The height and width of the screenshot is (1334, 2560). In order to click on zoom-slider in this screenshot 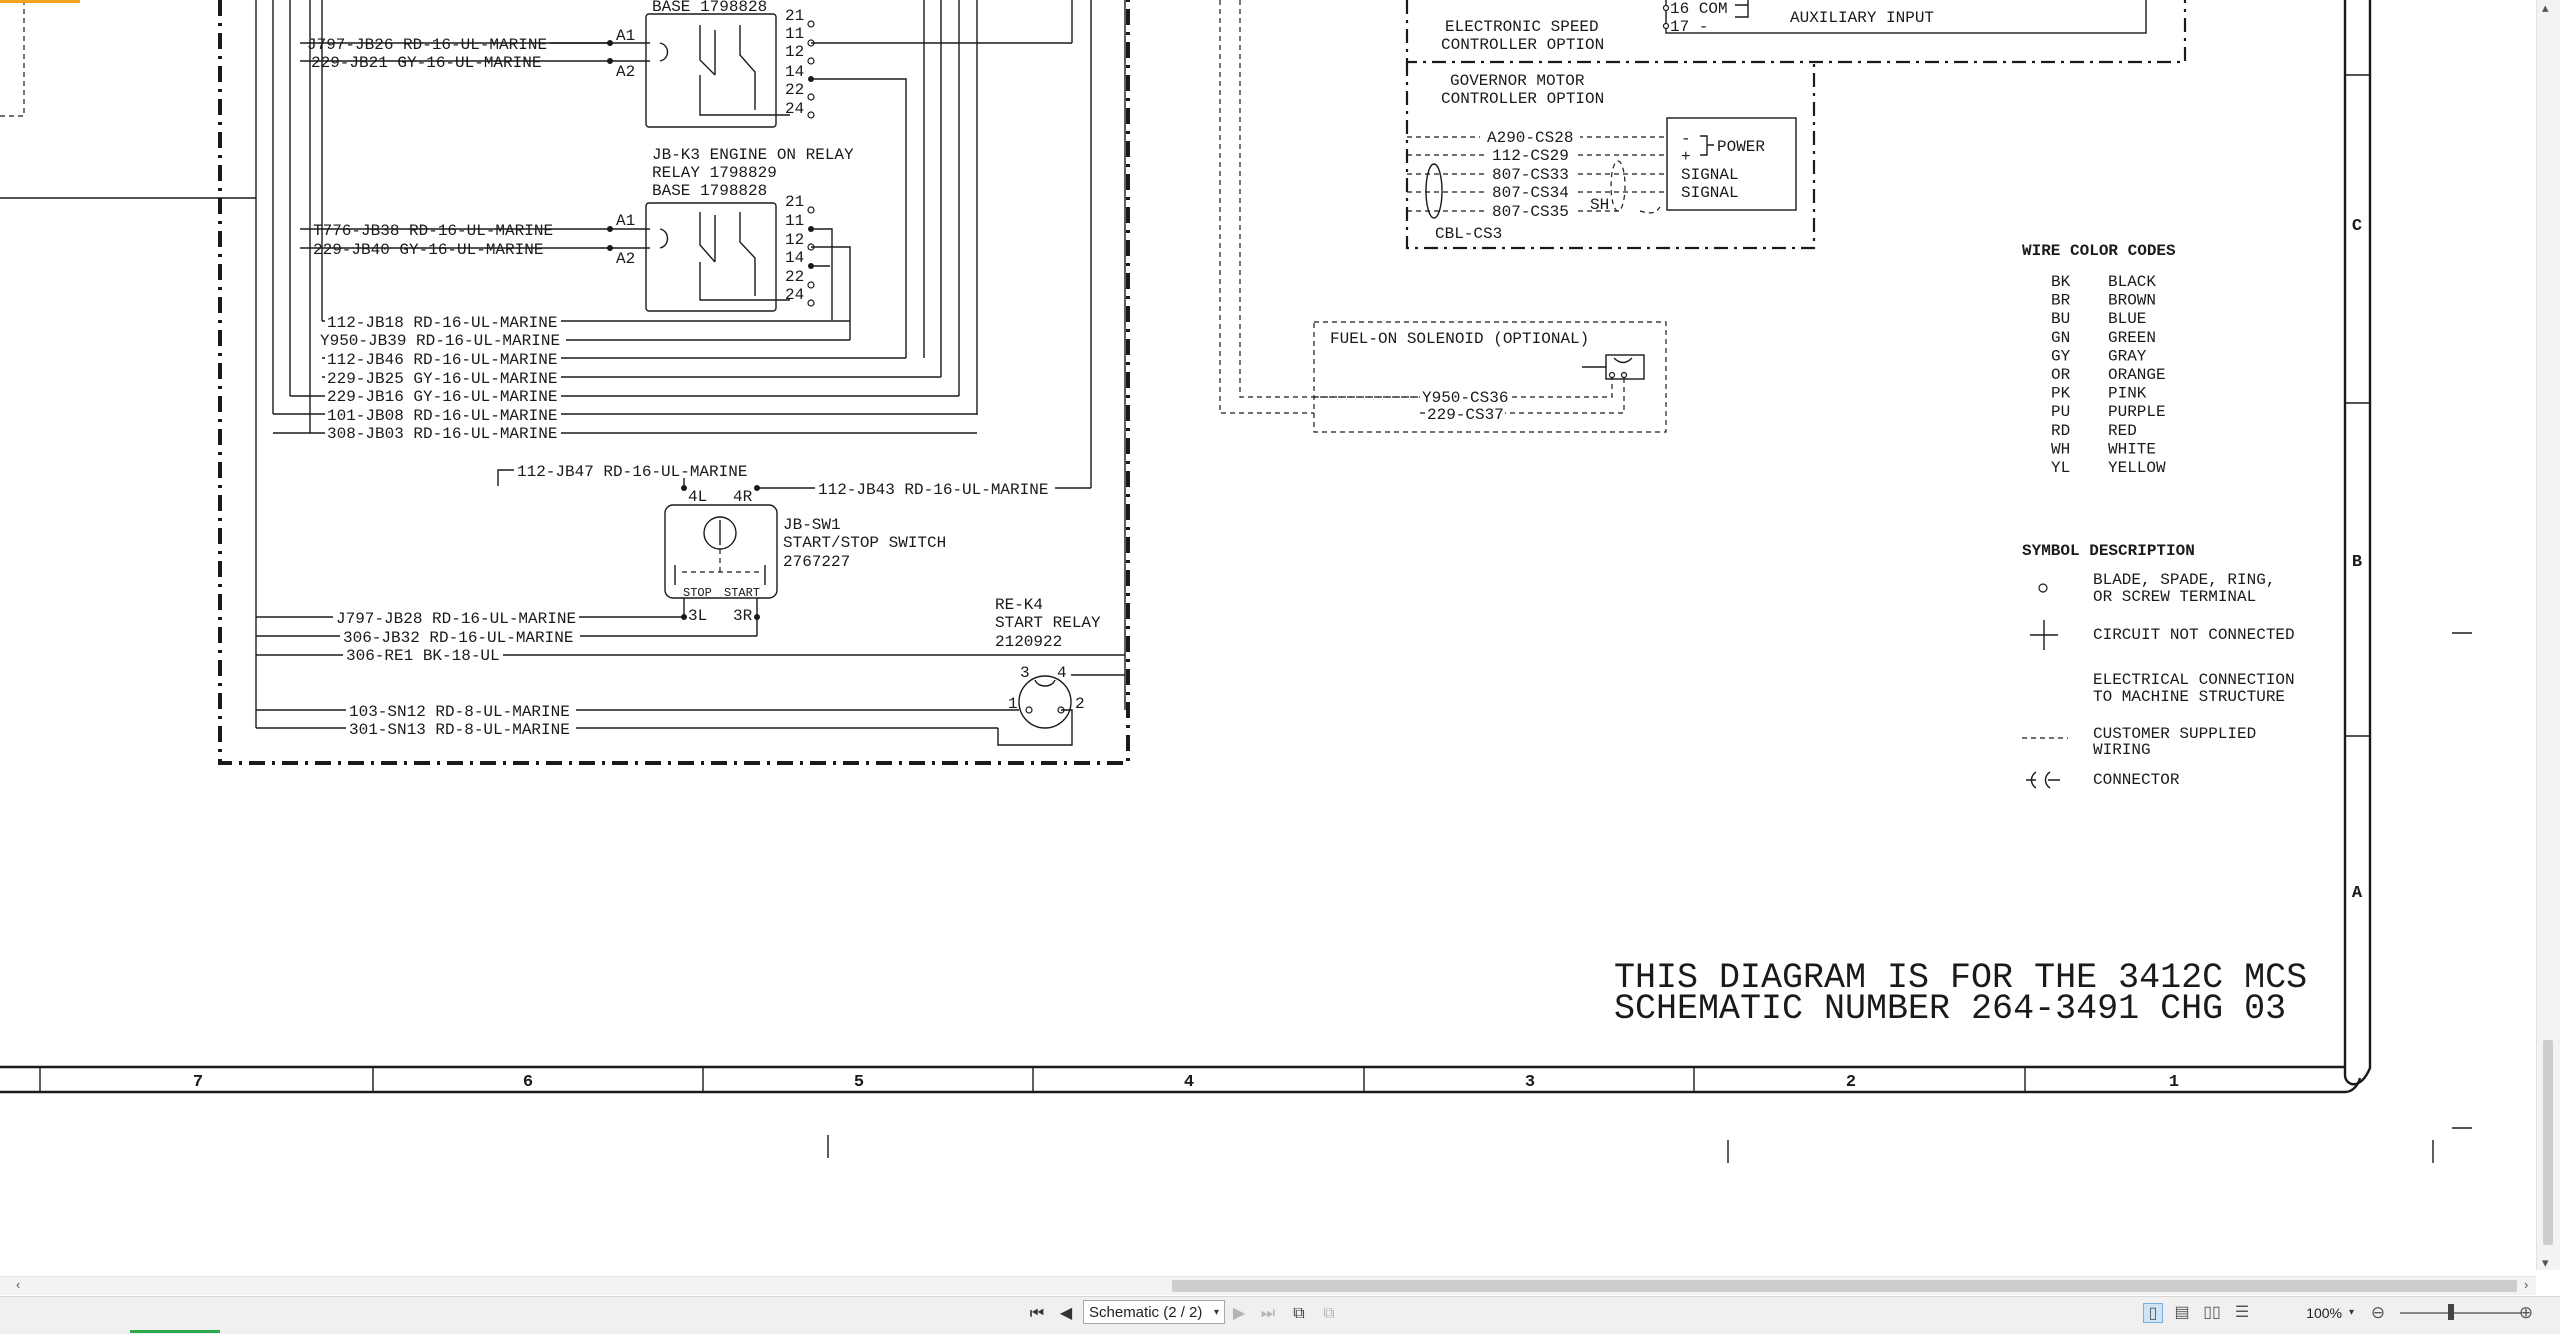, I will do `click(2461, 1313)`.